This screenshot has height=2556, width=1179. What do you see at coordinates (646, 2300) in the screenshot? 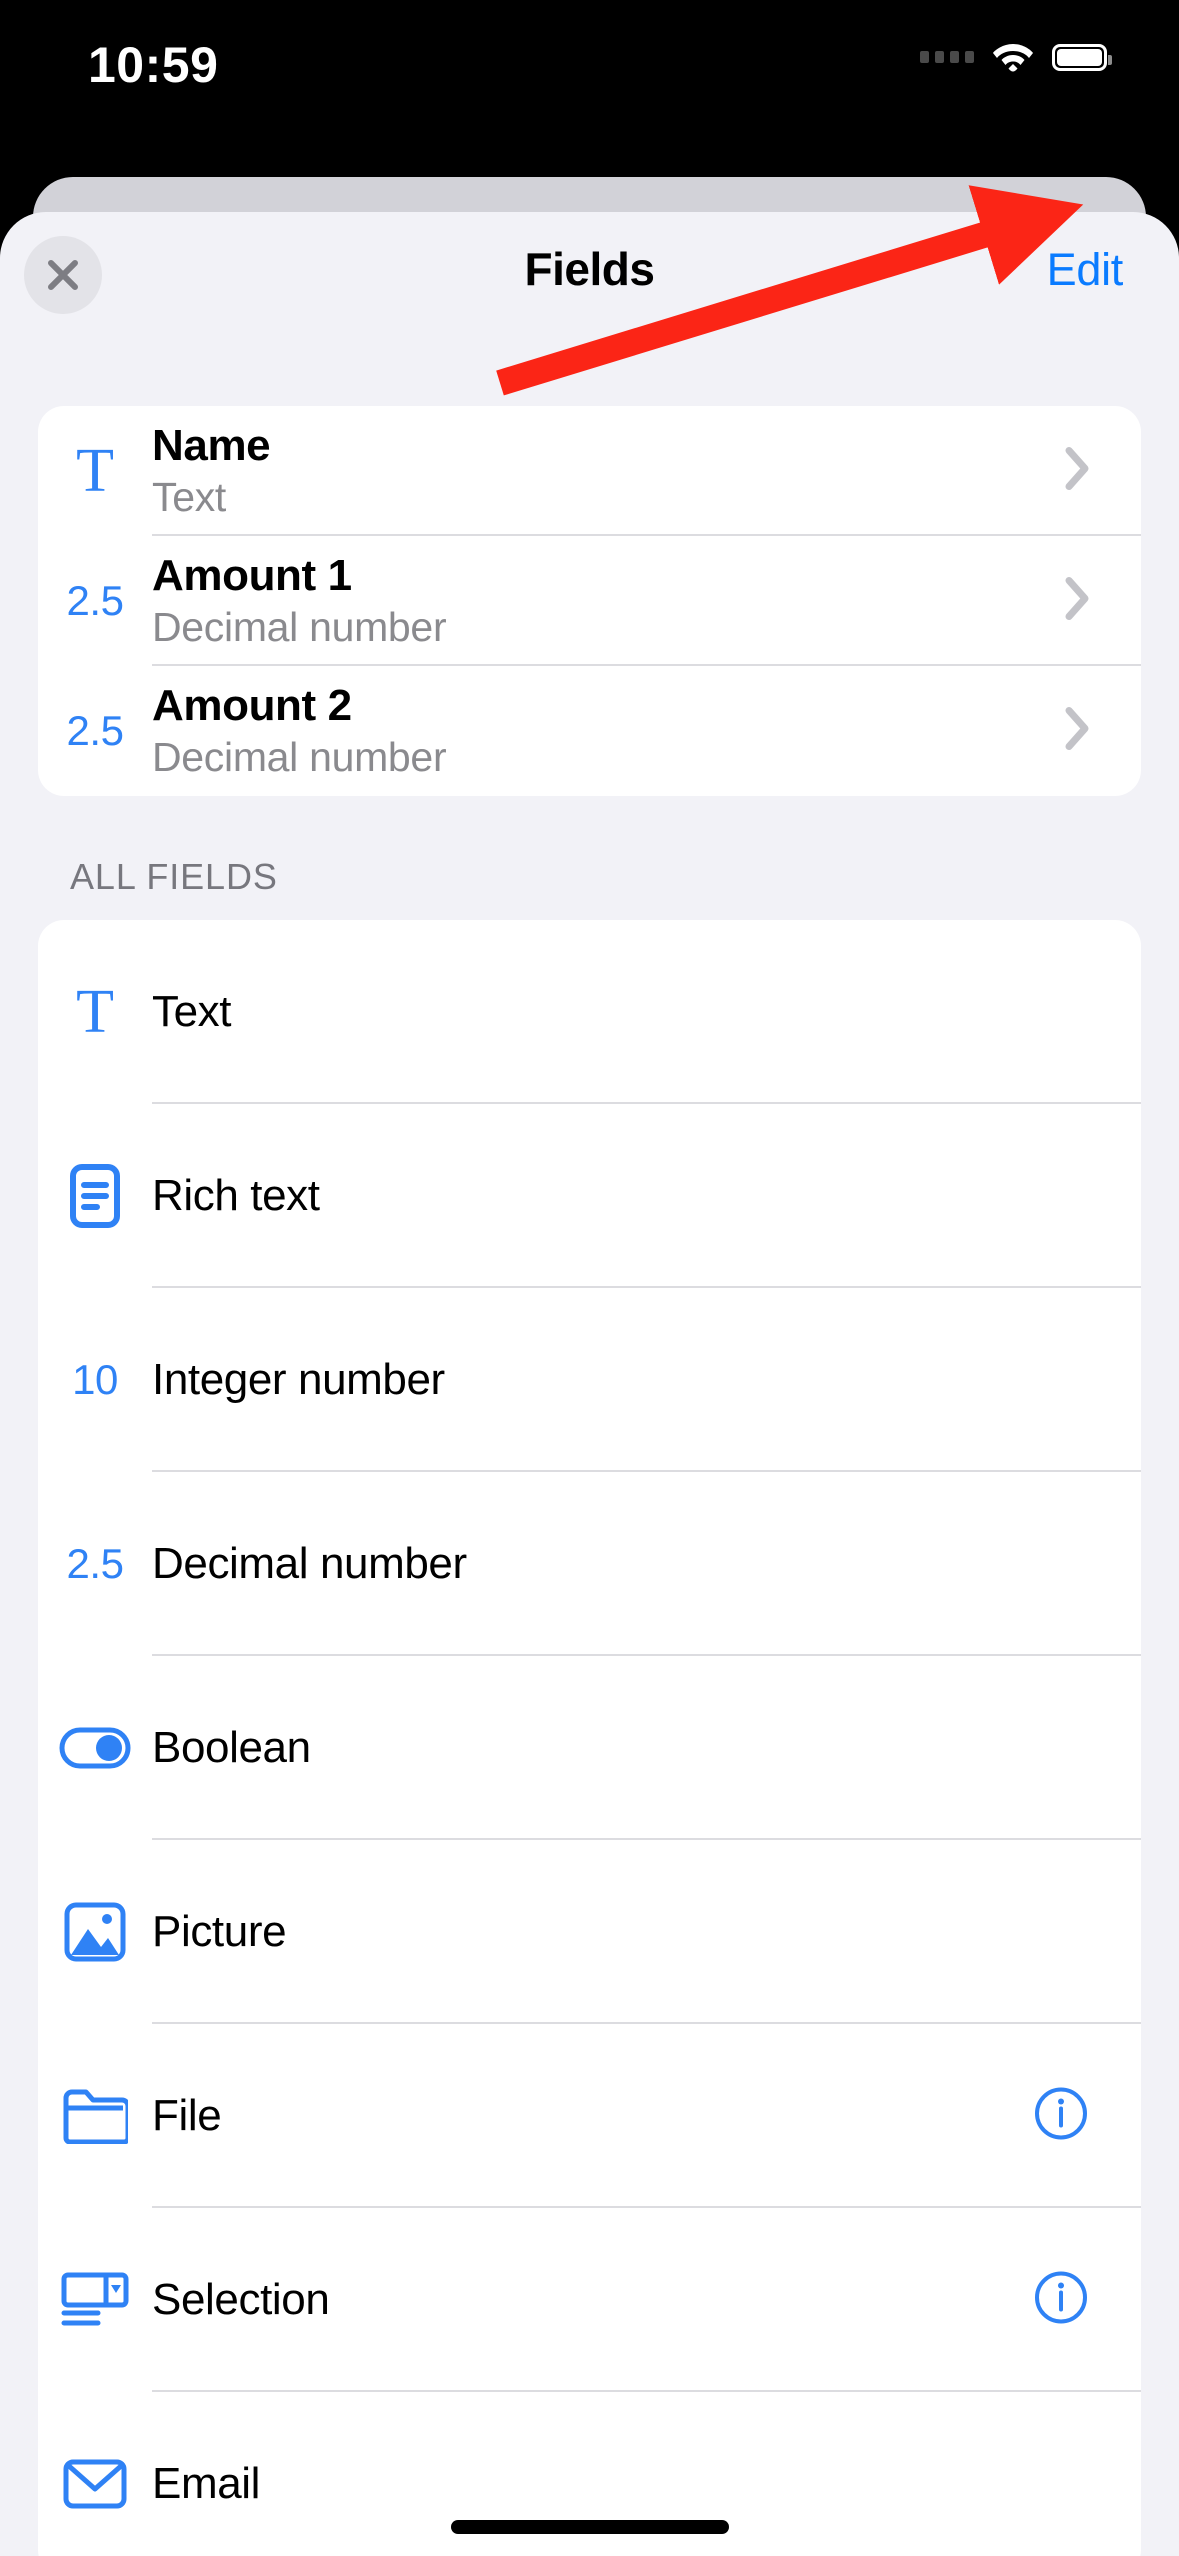
I see `row-body: Selection` at bounding box center [646, 2300].